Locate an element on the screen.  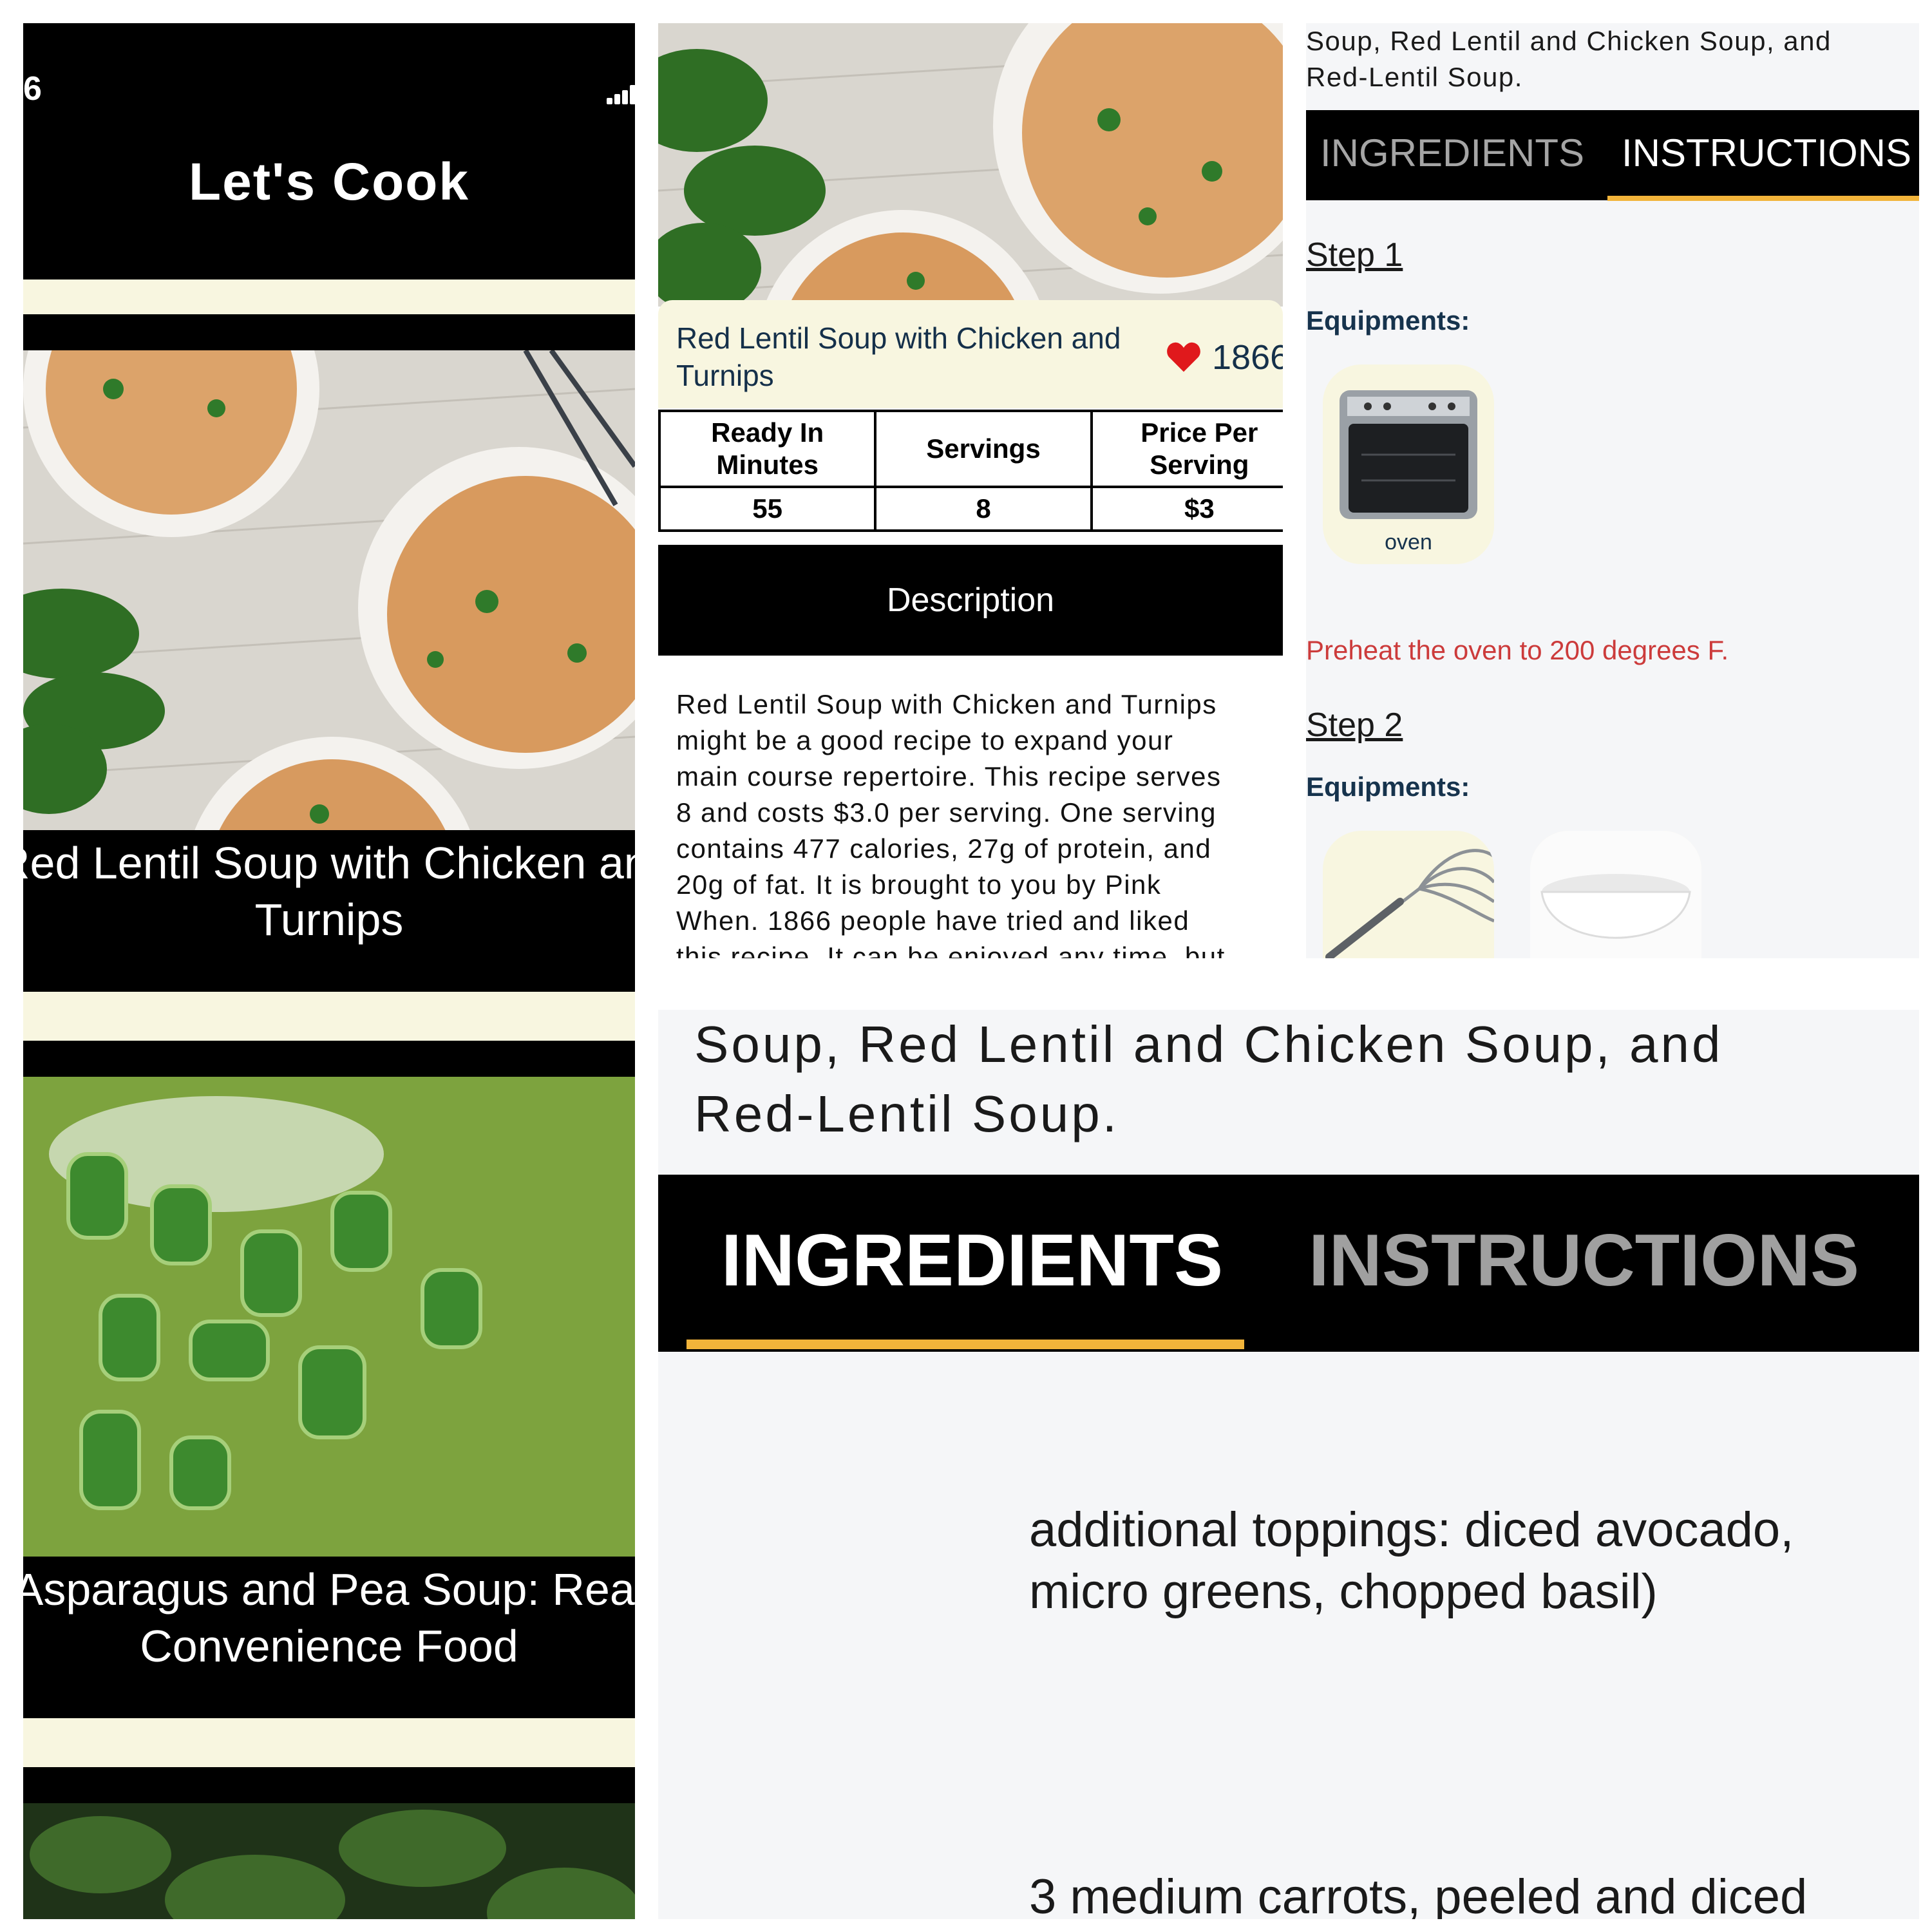
recipe-card is located at coordinates (329, 1843).